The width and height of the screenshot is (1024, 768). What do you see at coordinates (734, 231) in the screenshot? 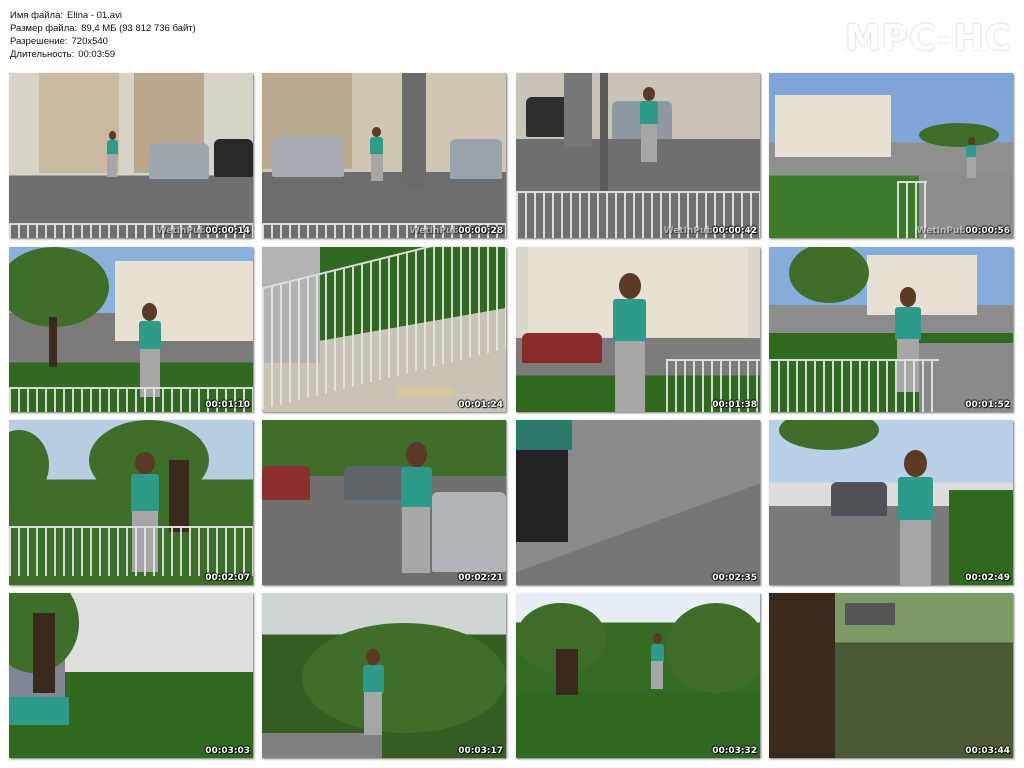
I see `timestamp-label: 00:00:42` at bounding box center [734, 231].